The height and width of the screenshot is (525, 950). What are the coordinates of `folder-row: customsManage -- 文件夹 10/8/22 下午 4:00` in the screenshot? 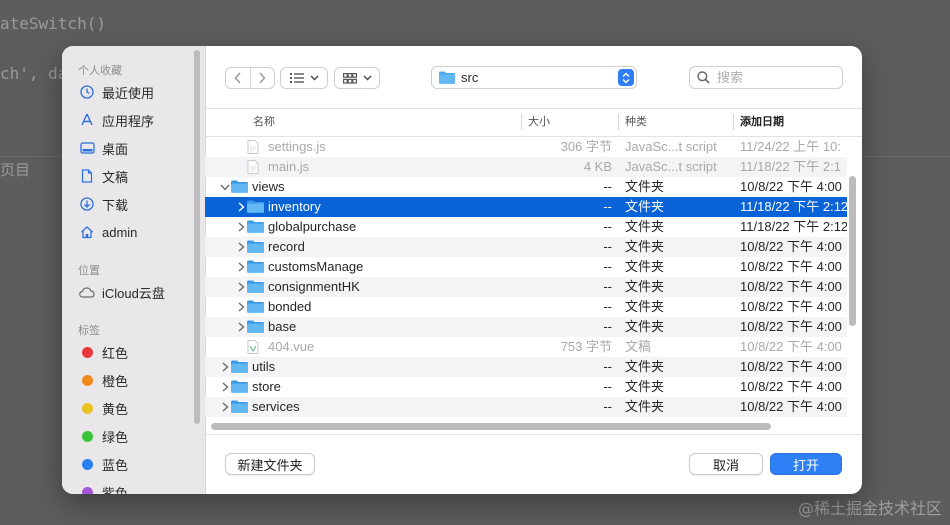 It's located at (526, 267).